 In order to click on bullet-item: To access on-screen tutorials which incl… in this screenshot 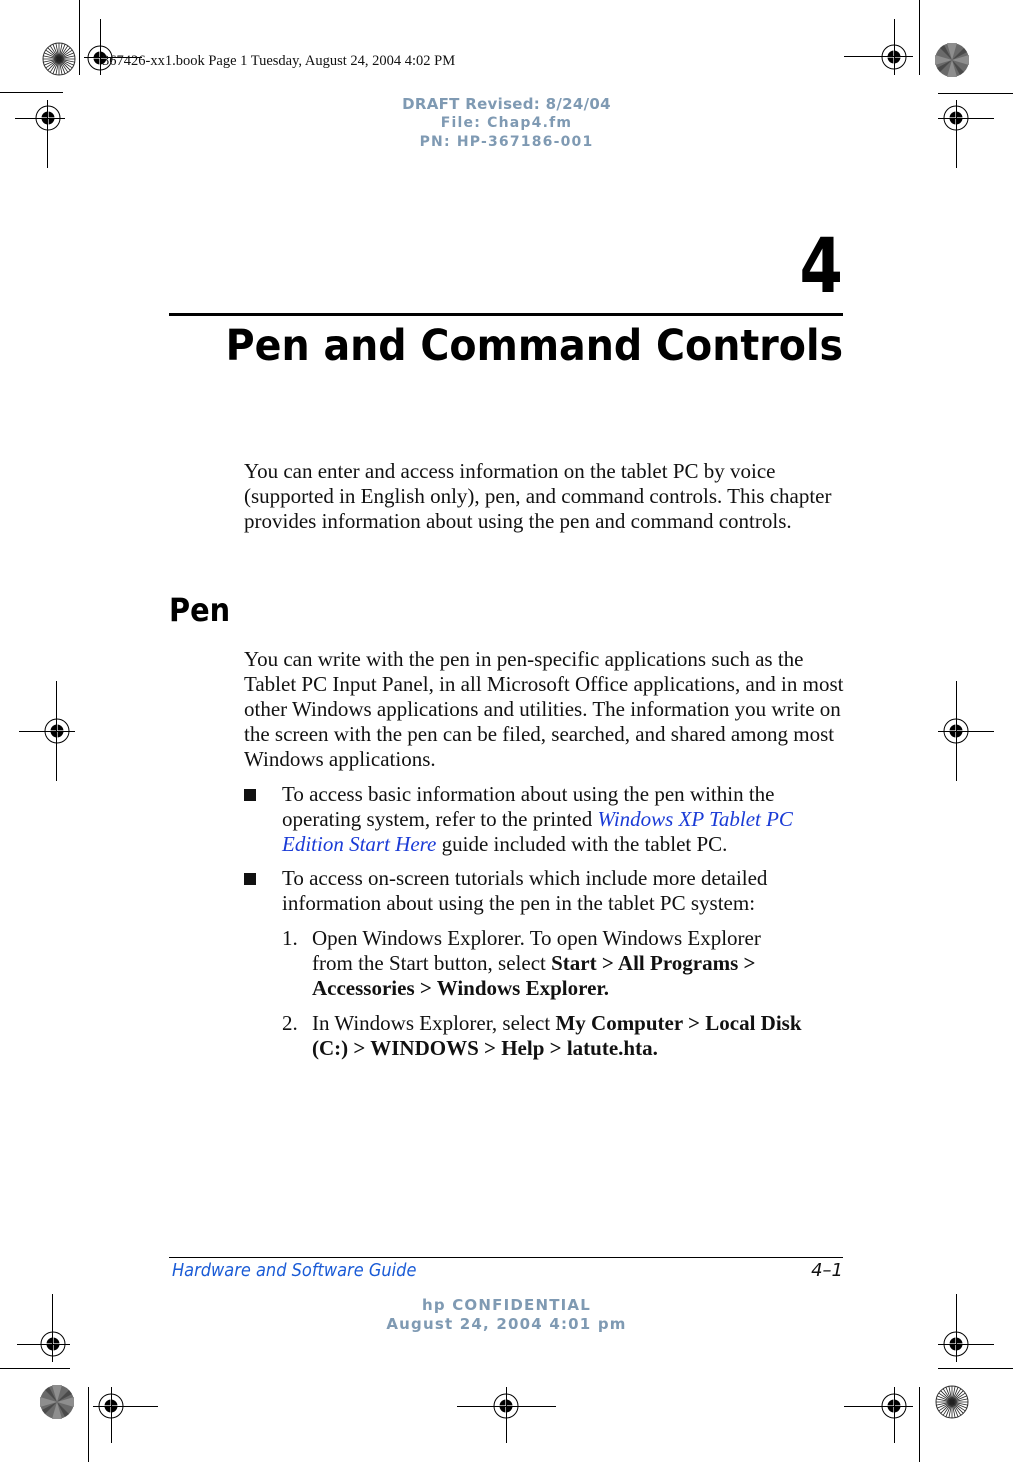, I will do `click(544, 891)`.